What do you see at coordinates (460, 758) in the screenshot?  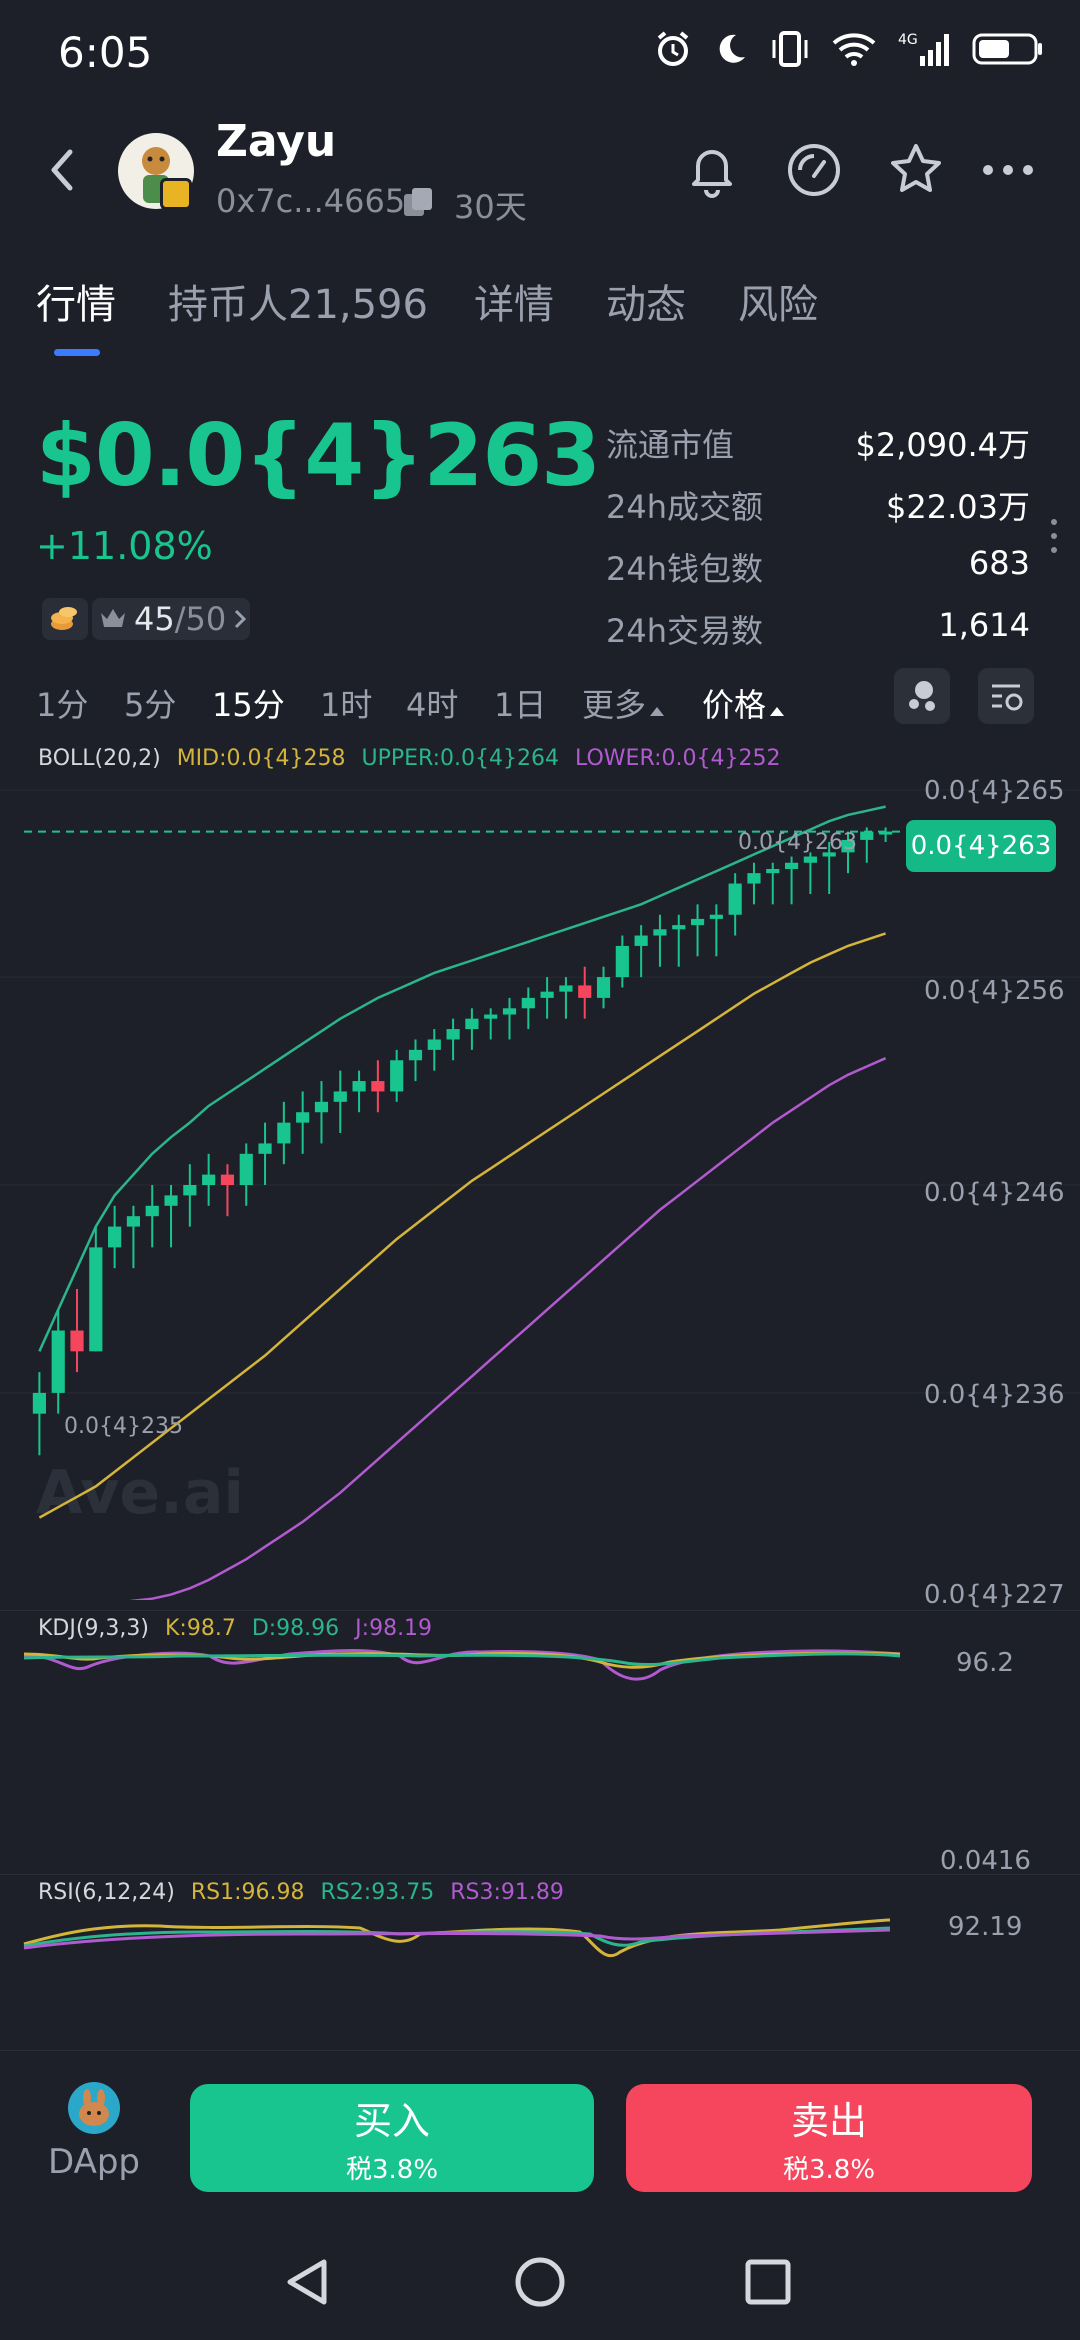 I see `boll-upper: UPPER:0.0{4}264` at bounding box center [460, 758].